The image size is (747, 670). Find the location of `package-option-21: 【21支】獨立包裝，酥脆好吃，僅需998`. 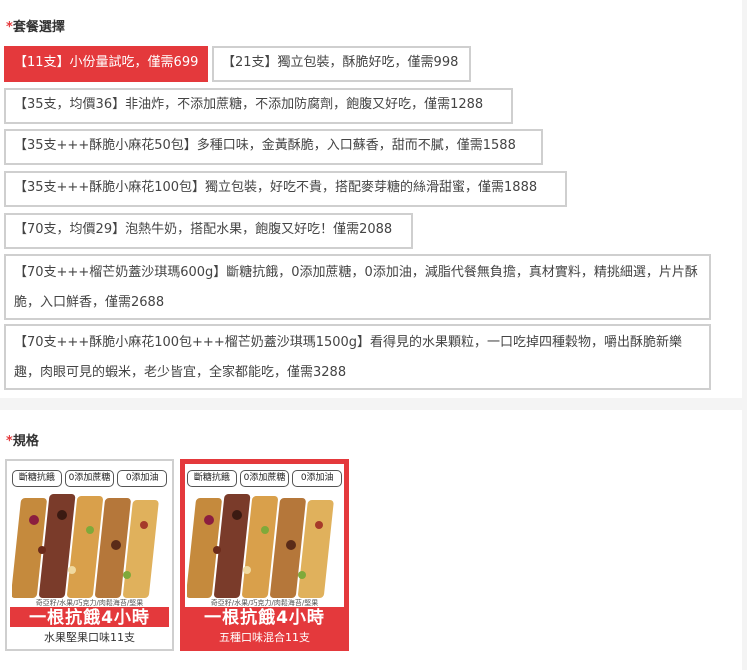

package-option-21: 【21支】獨立包裝，酥脆好吃，僅需998 is located at coordinates (341, 64).